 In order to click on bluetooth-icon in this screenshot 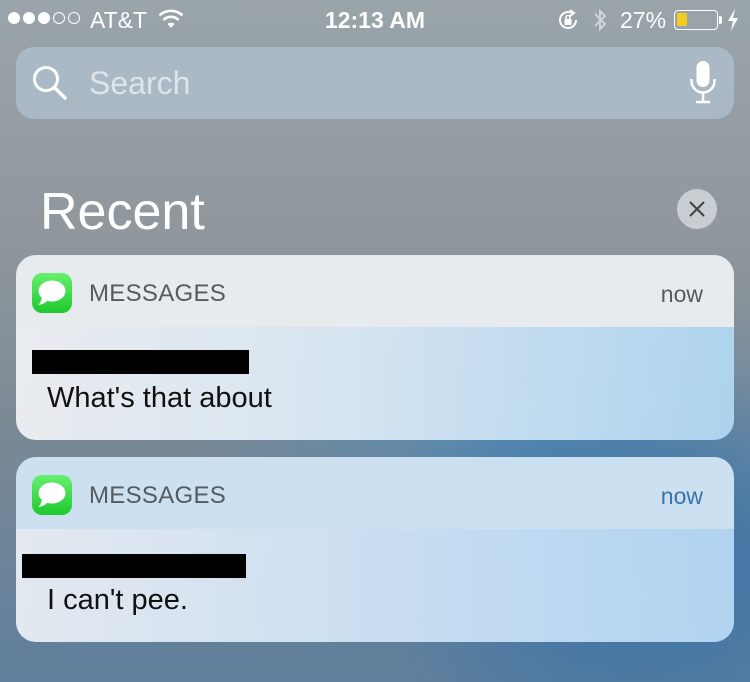, I will do `click(600, 20)`.